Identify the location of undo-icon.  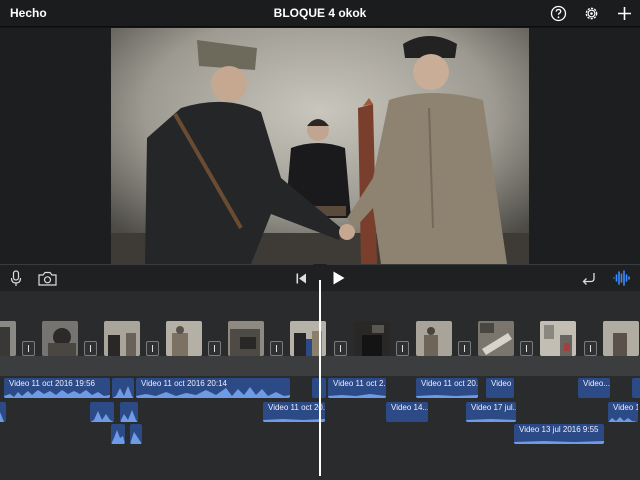
(589, 278).